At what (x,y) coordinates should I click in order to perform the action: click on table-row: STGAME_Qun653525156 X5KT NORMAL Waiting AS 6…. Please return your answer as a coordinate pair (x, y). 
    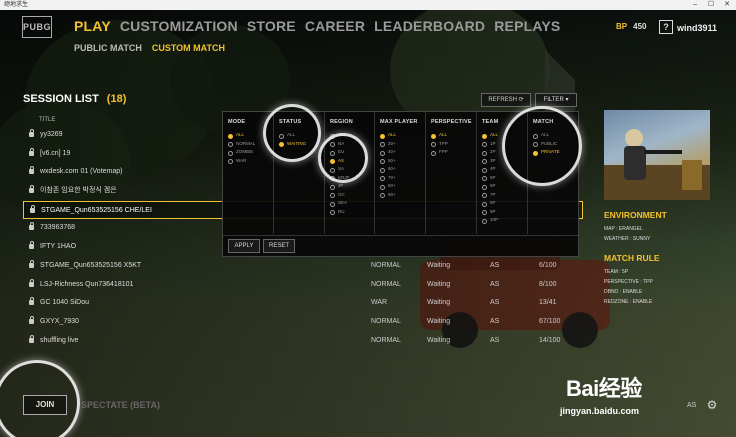
    Looking at the image, I should click on (303, 266).